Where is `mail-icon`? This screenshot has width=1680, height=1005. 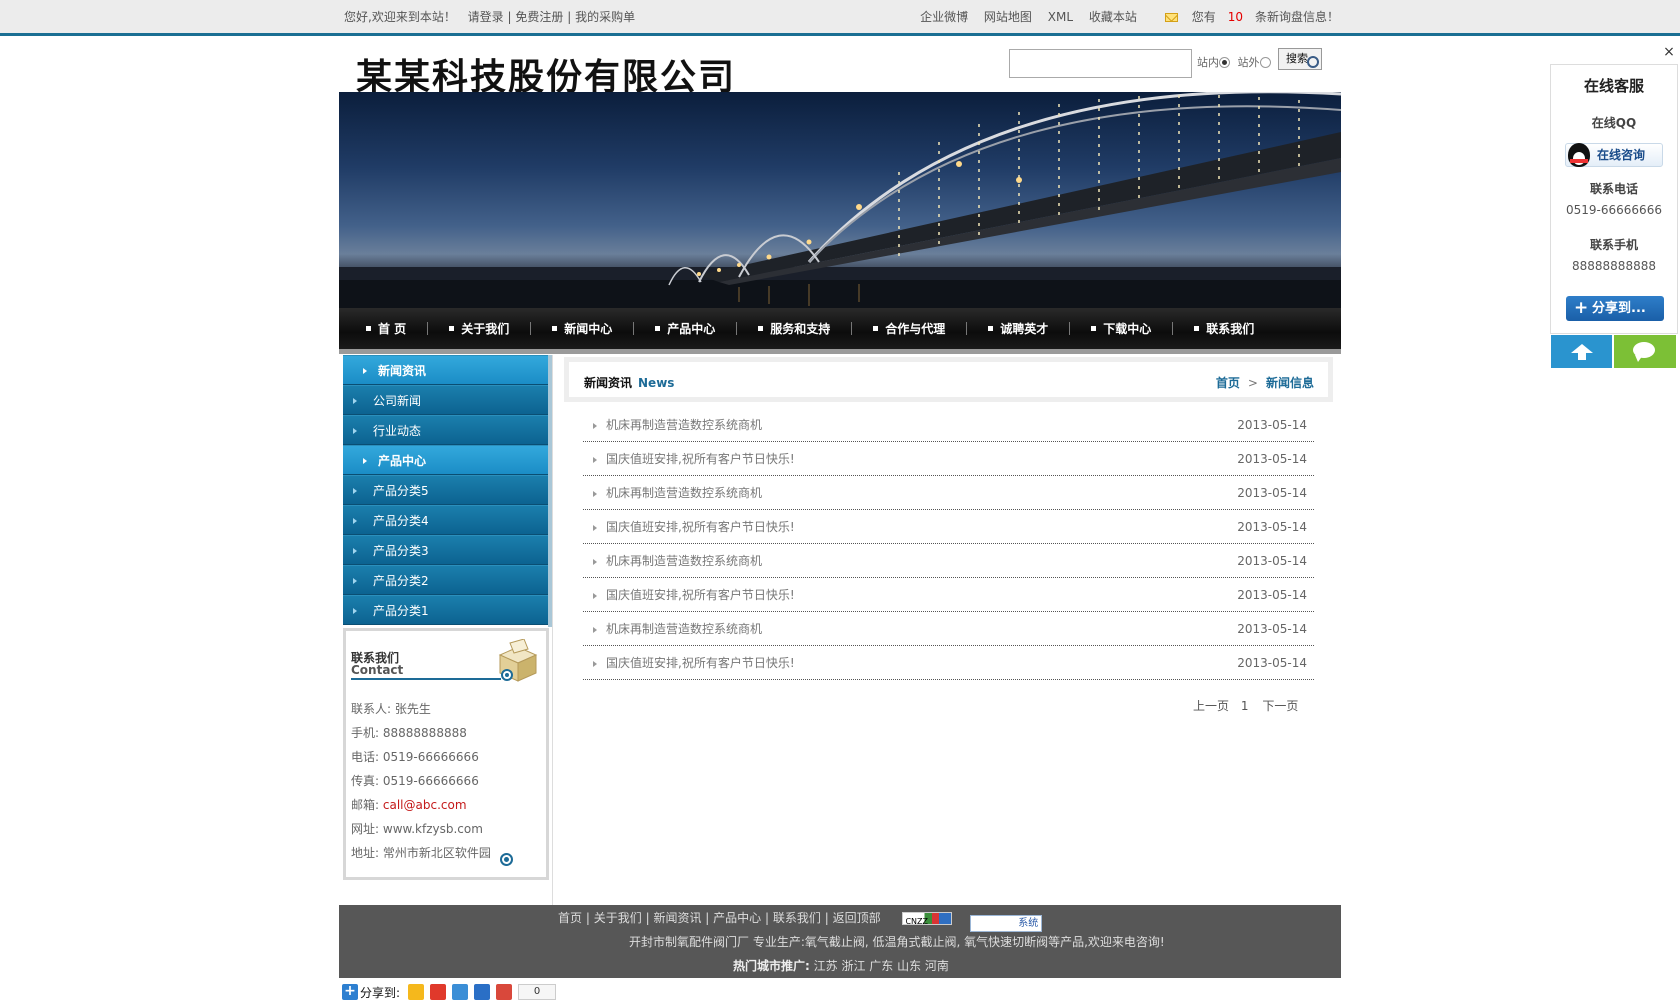 mail-icon is located at coordinates (1171, 17).